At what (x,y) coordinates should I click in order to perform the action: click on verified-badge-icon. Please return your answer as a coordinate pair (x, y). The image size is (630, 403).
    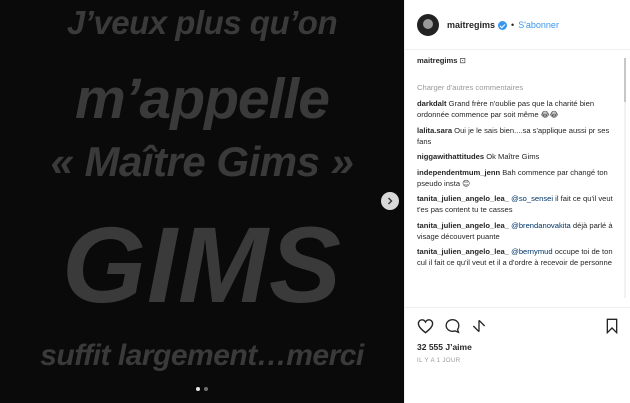
    Looking at the image, I should click on (503, 25).